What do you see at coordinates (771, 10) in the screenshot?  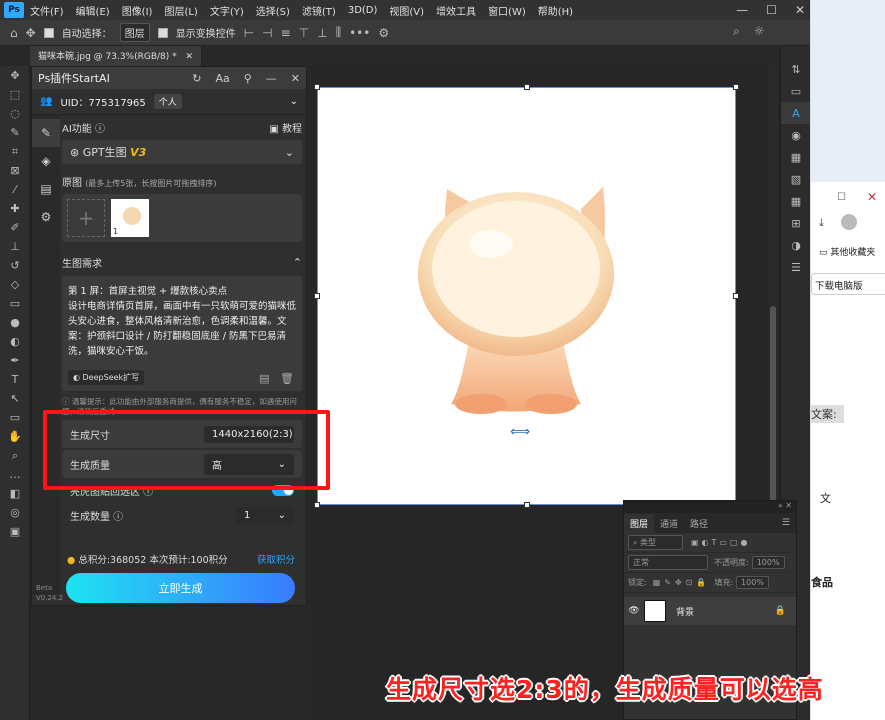 I see `maximize-icon: ☐` at bounding box center [771, 10].